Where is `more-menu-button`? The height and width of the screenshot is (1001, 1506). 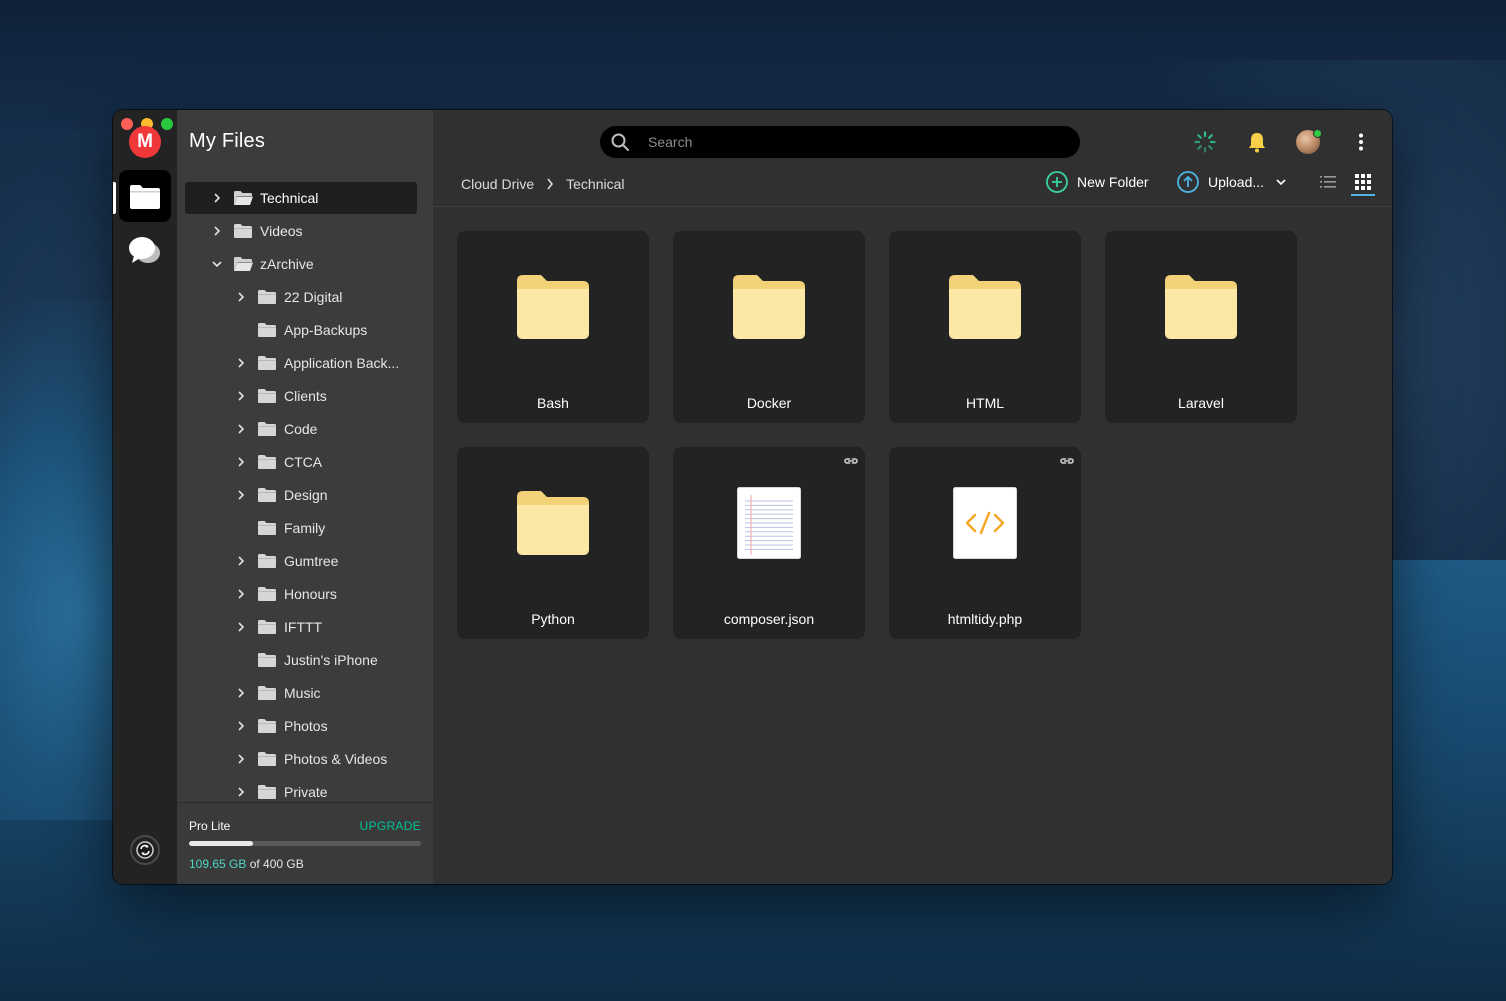 more-menu-button is located at coordinates (1361, 142).